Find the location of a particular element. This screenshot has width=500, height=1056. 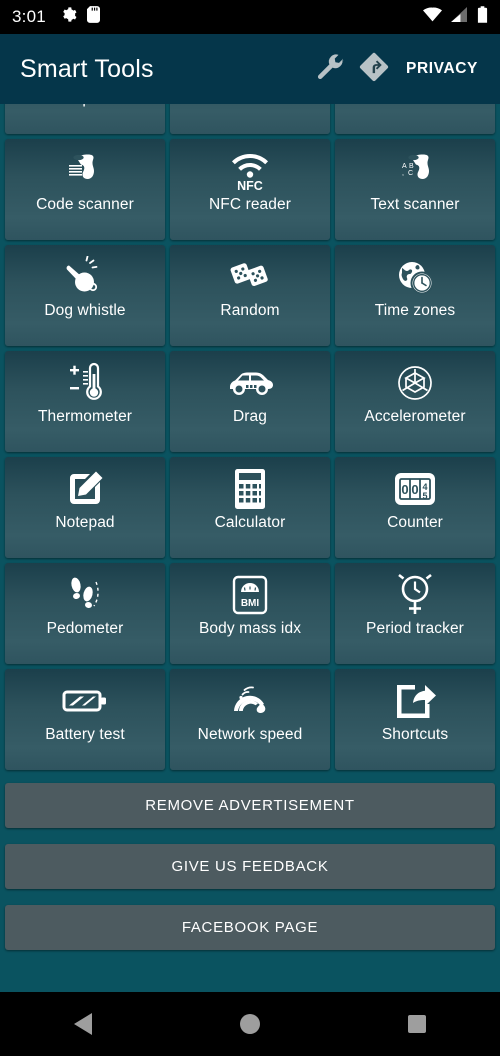

tile-label: Text scanner is located at coordinates (415, 204).